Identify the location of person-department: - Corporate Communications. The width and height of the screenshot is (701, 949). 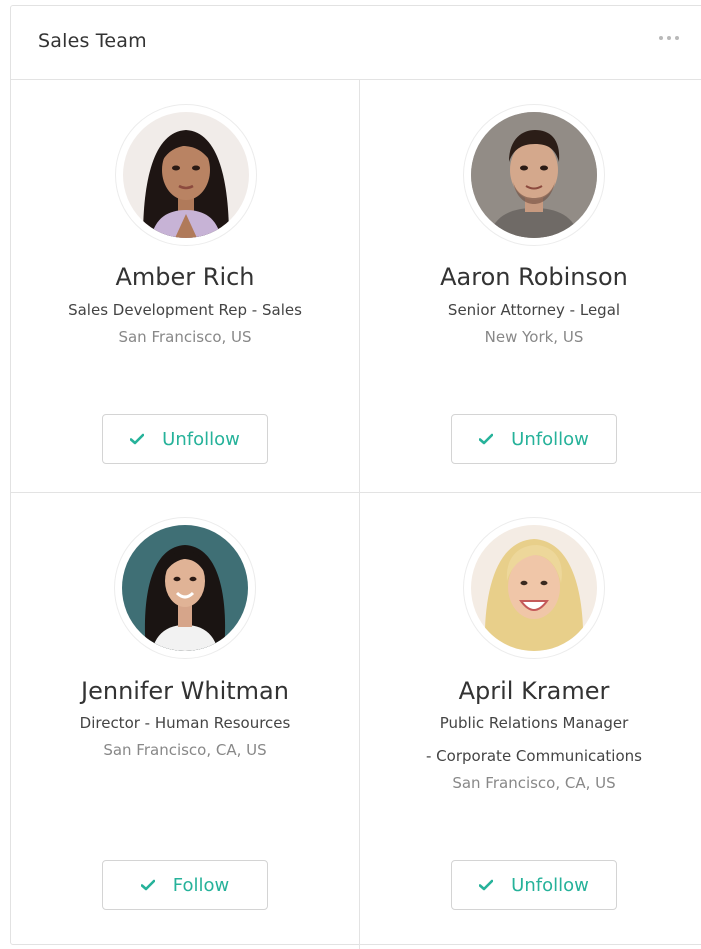
(534, 756).